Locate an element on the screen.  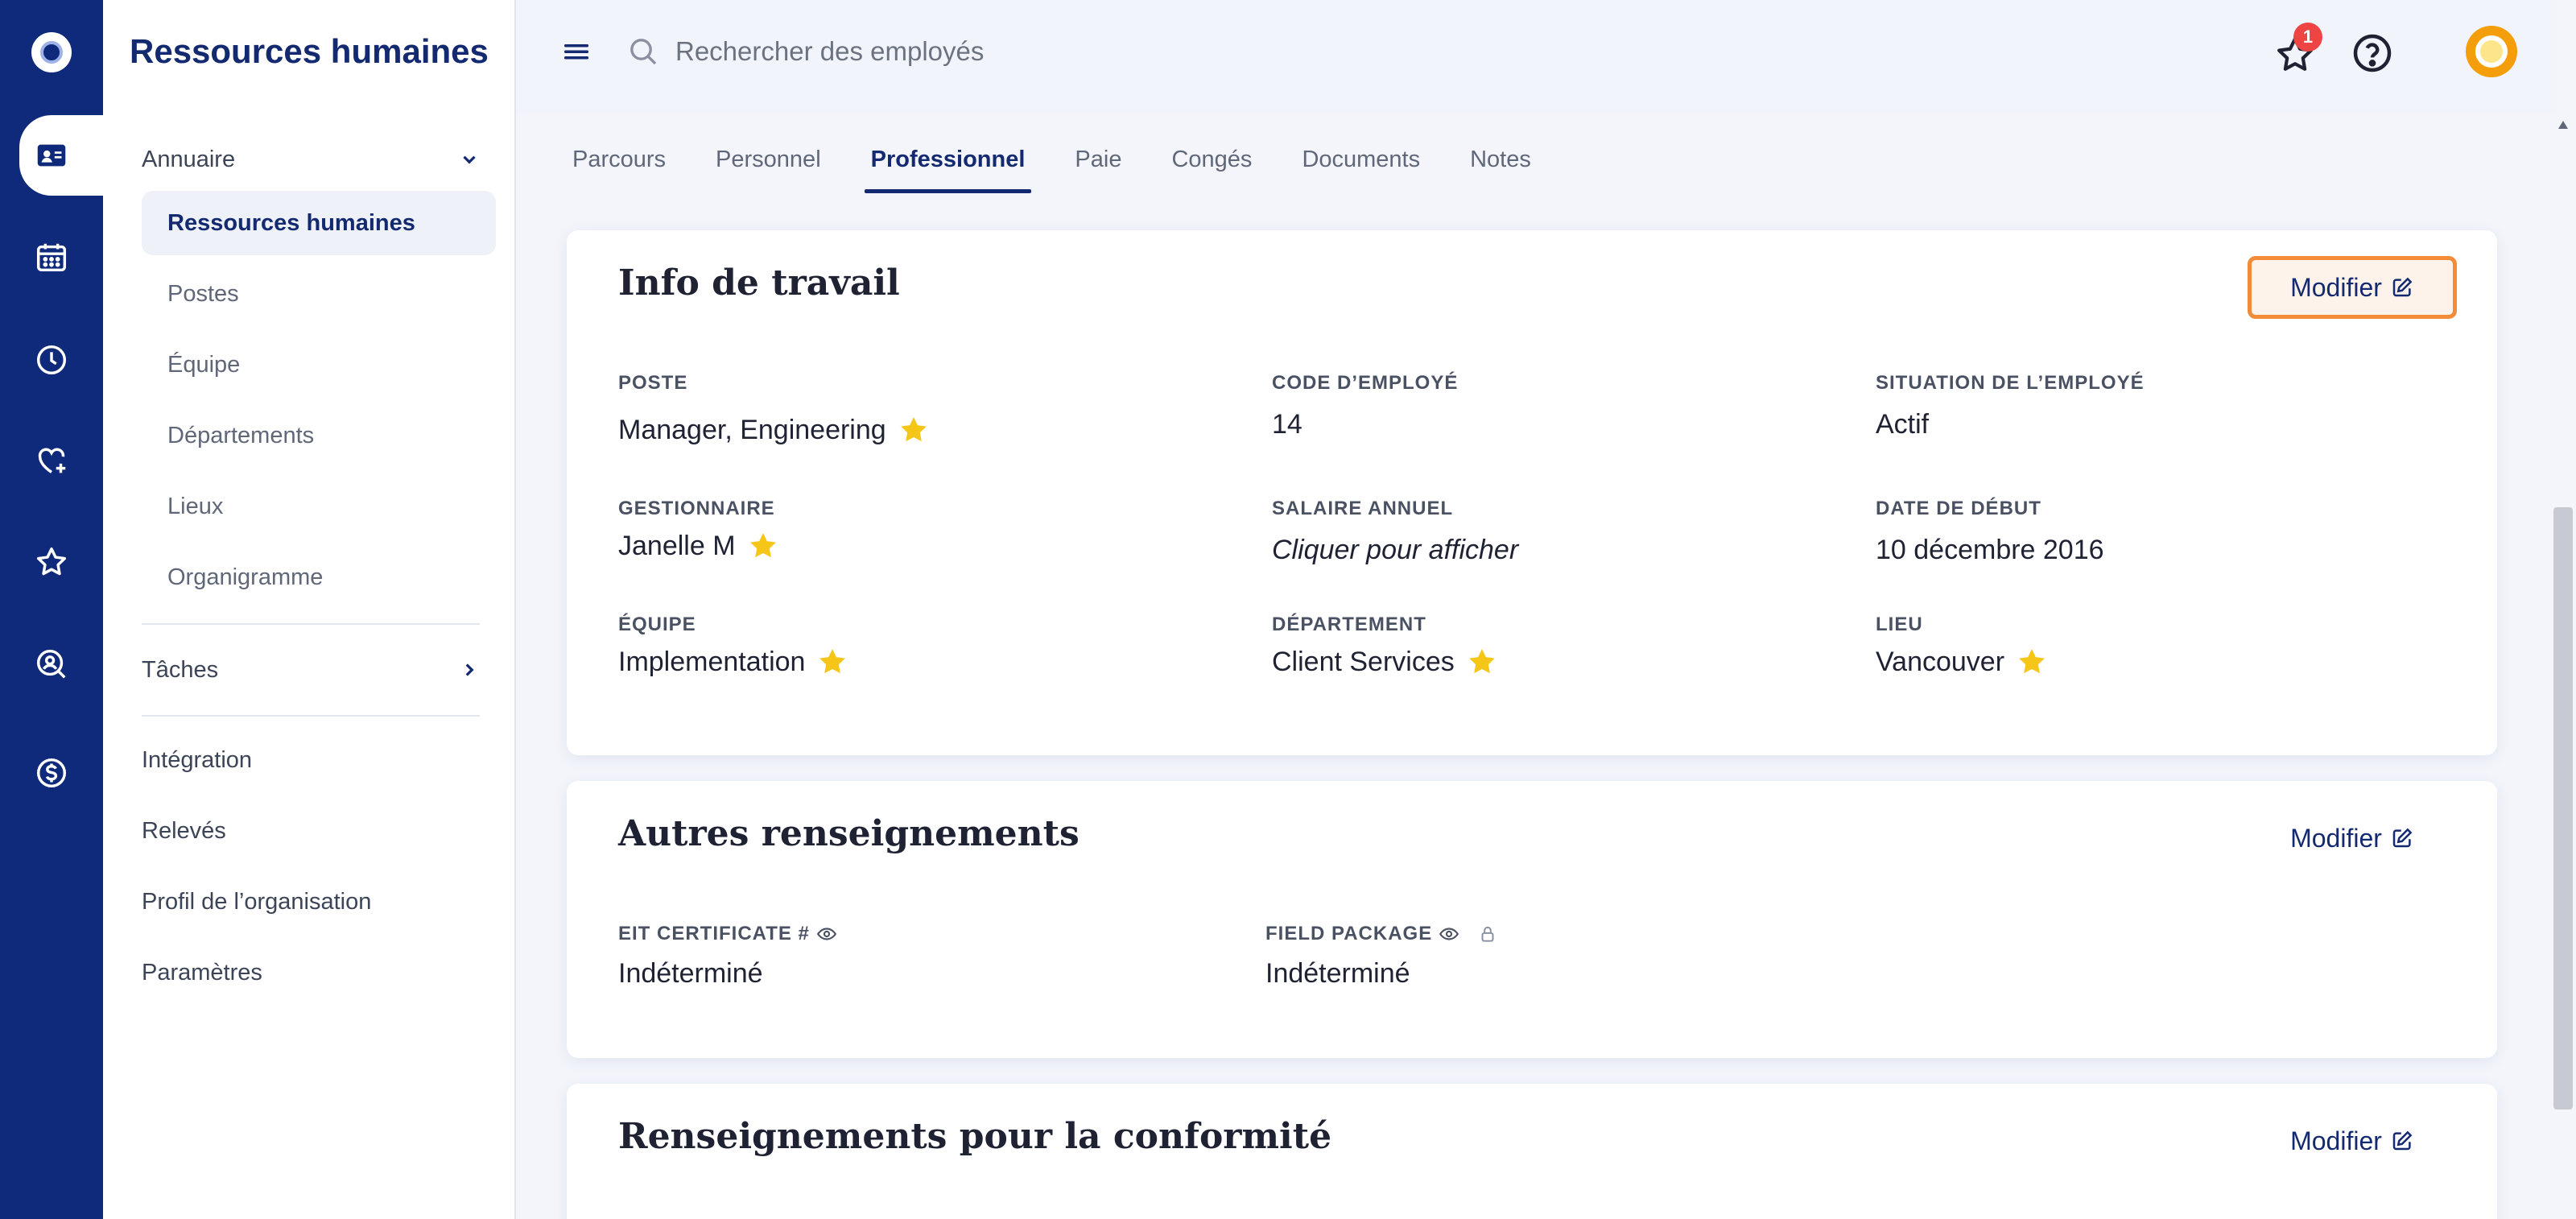
clock-icon is located at coordinates (51, 360).